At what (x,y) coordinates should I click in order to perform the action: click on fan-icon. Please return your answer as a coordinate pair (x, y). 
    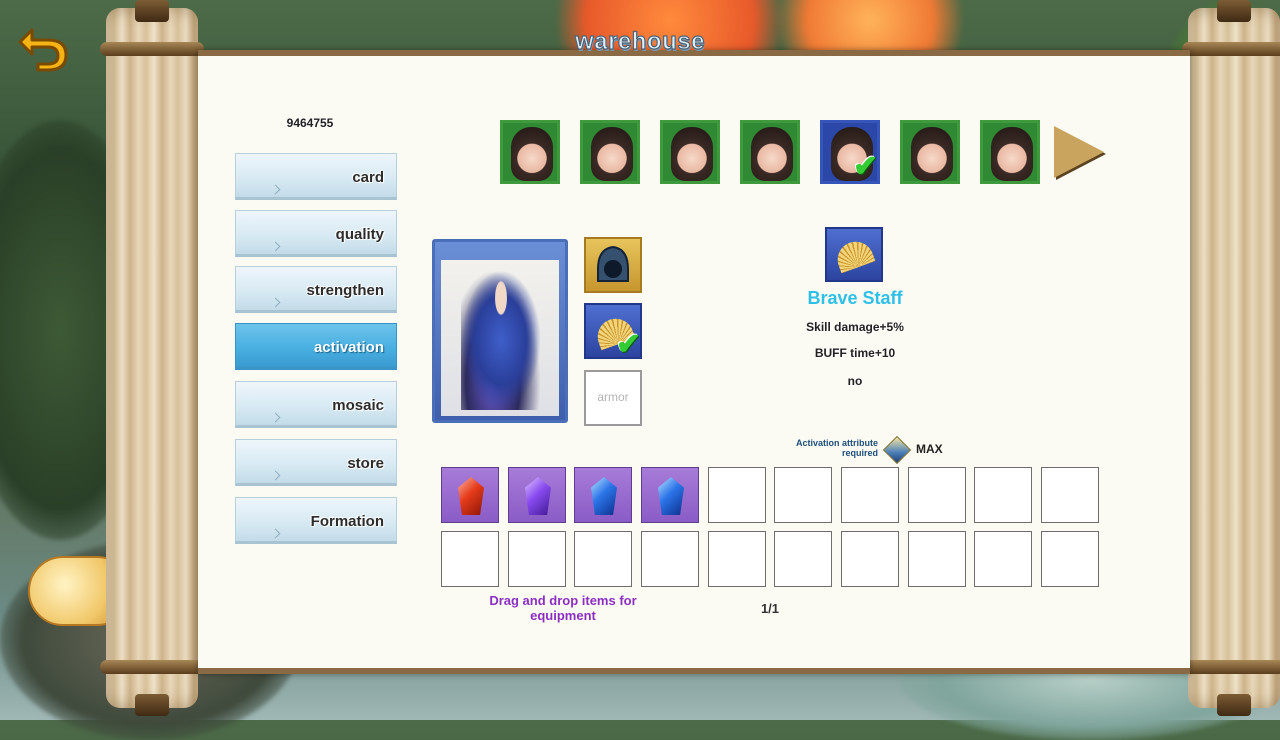
    Looking at the image, I should click on (854, 255).